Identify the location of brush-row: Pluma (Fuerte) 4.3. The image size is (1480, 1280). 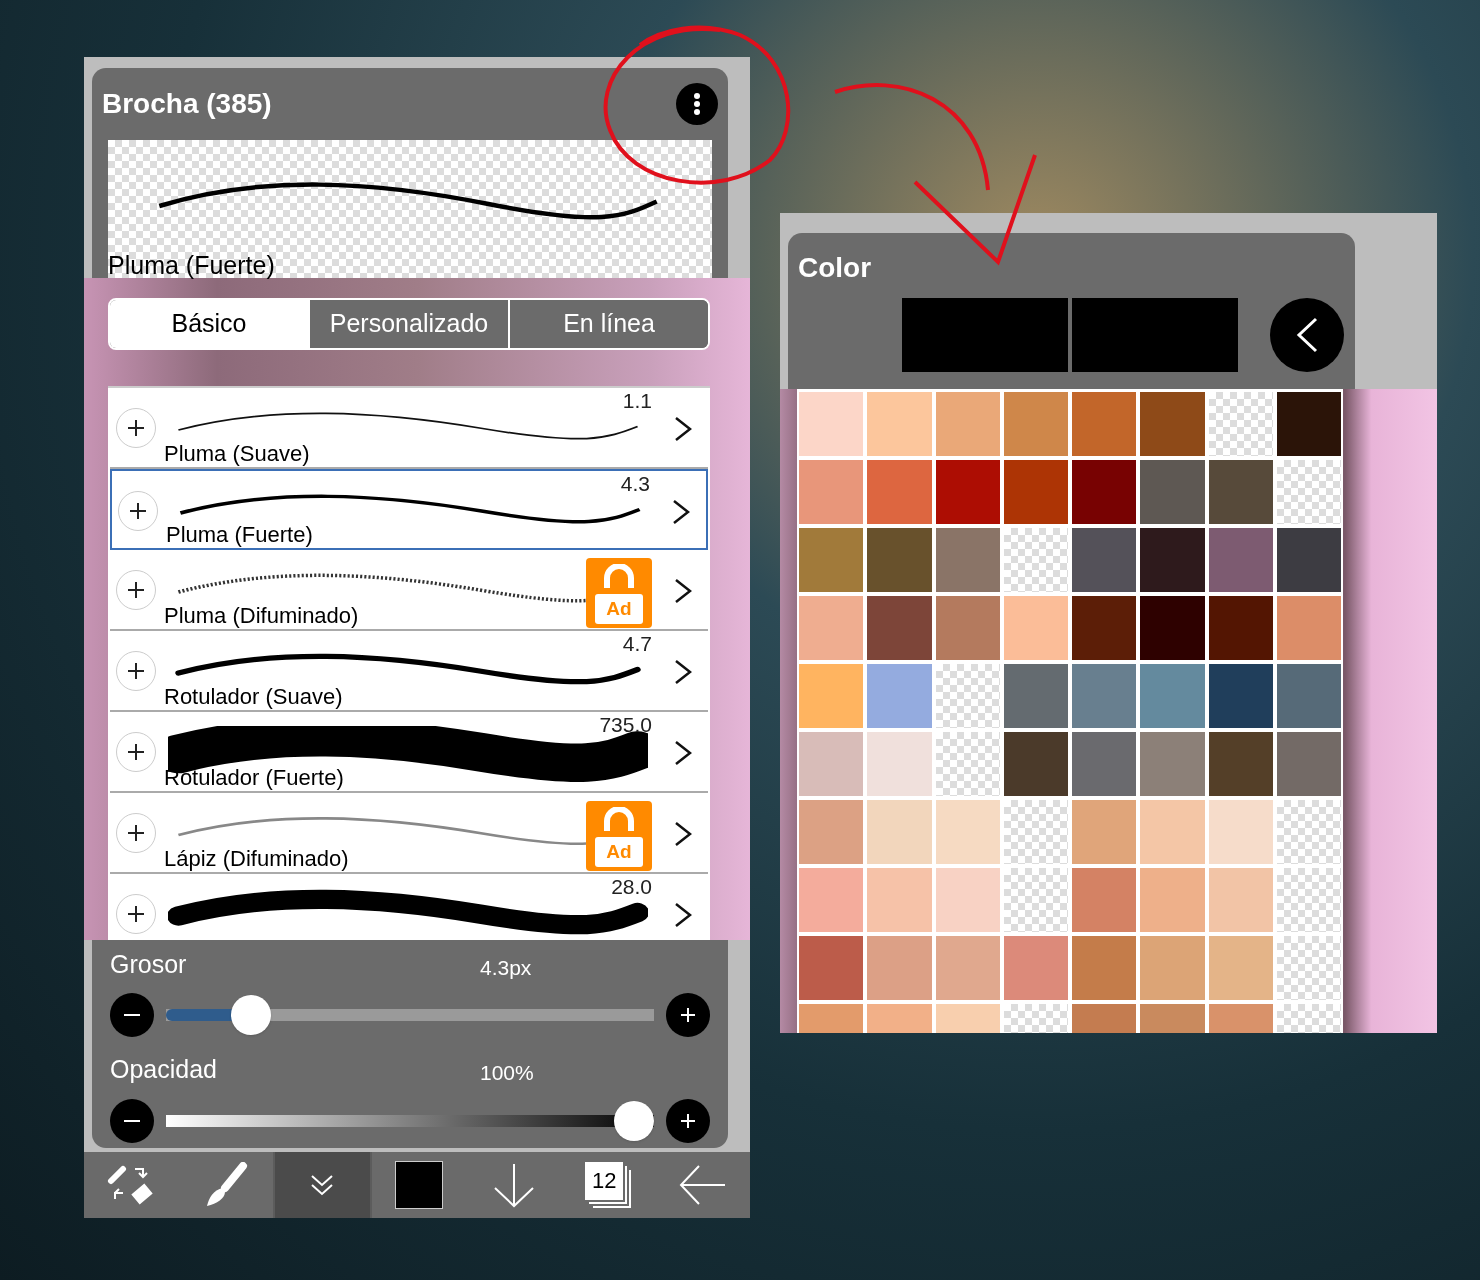
(409, 509).